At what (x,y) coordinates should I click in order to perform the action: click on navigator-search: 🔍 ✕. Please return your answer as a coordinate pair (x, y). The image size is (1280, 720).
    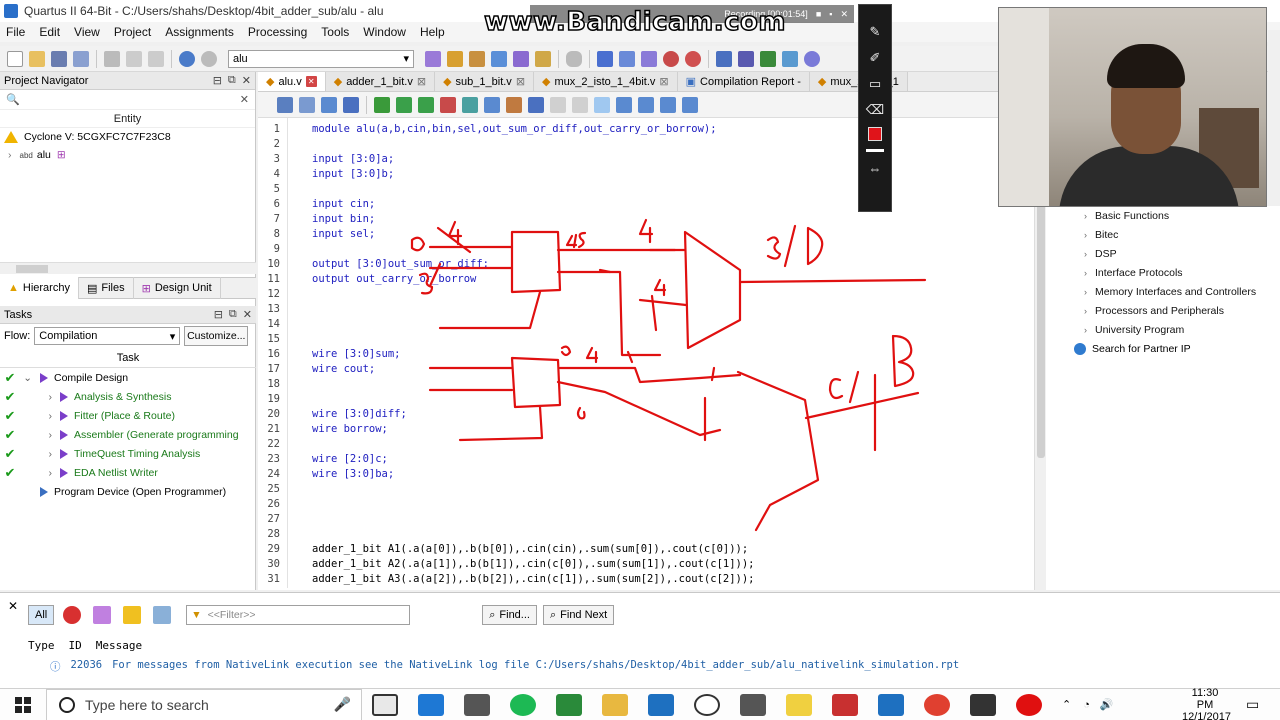
    Looking at the image, I should click on (127, 100).